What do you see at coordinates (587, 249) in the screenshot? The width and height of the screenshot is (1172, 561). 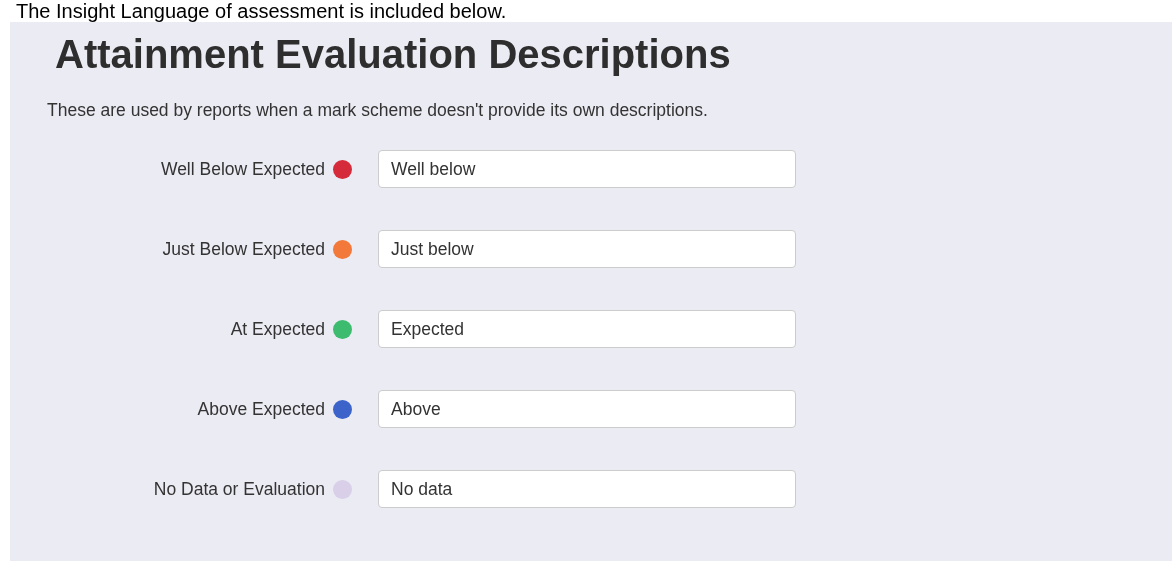 I see `description-field: Just below` at bounding box center [587, 249].